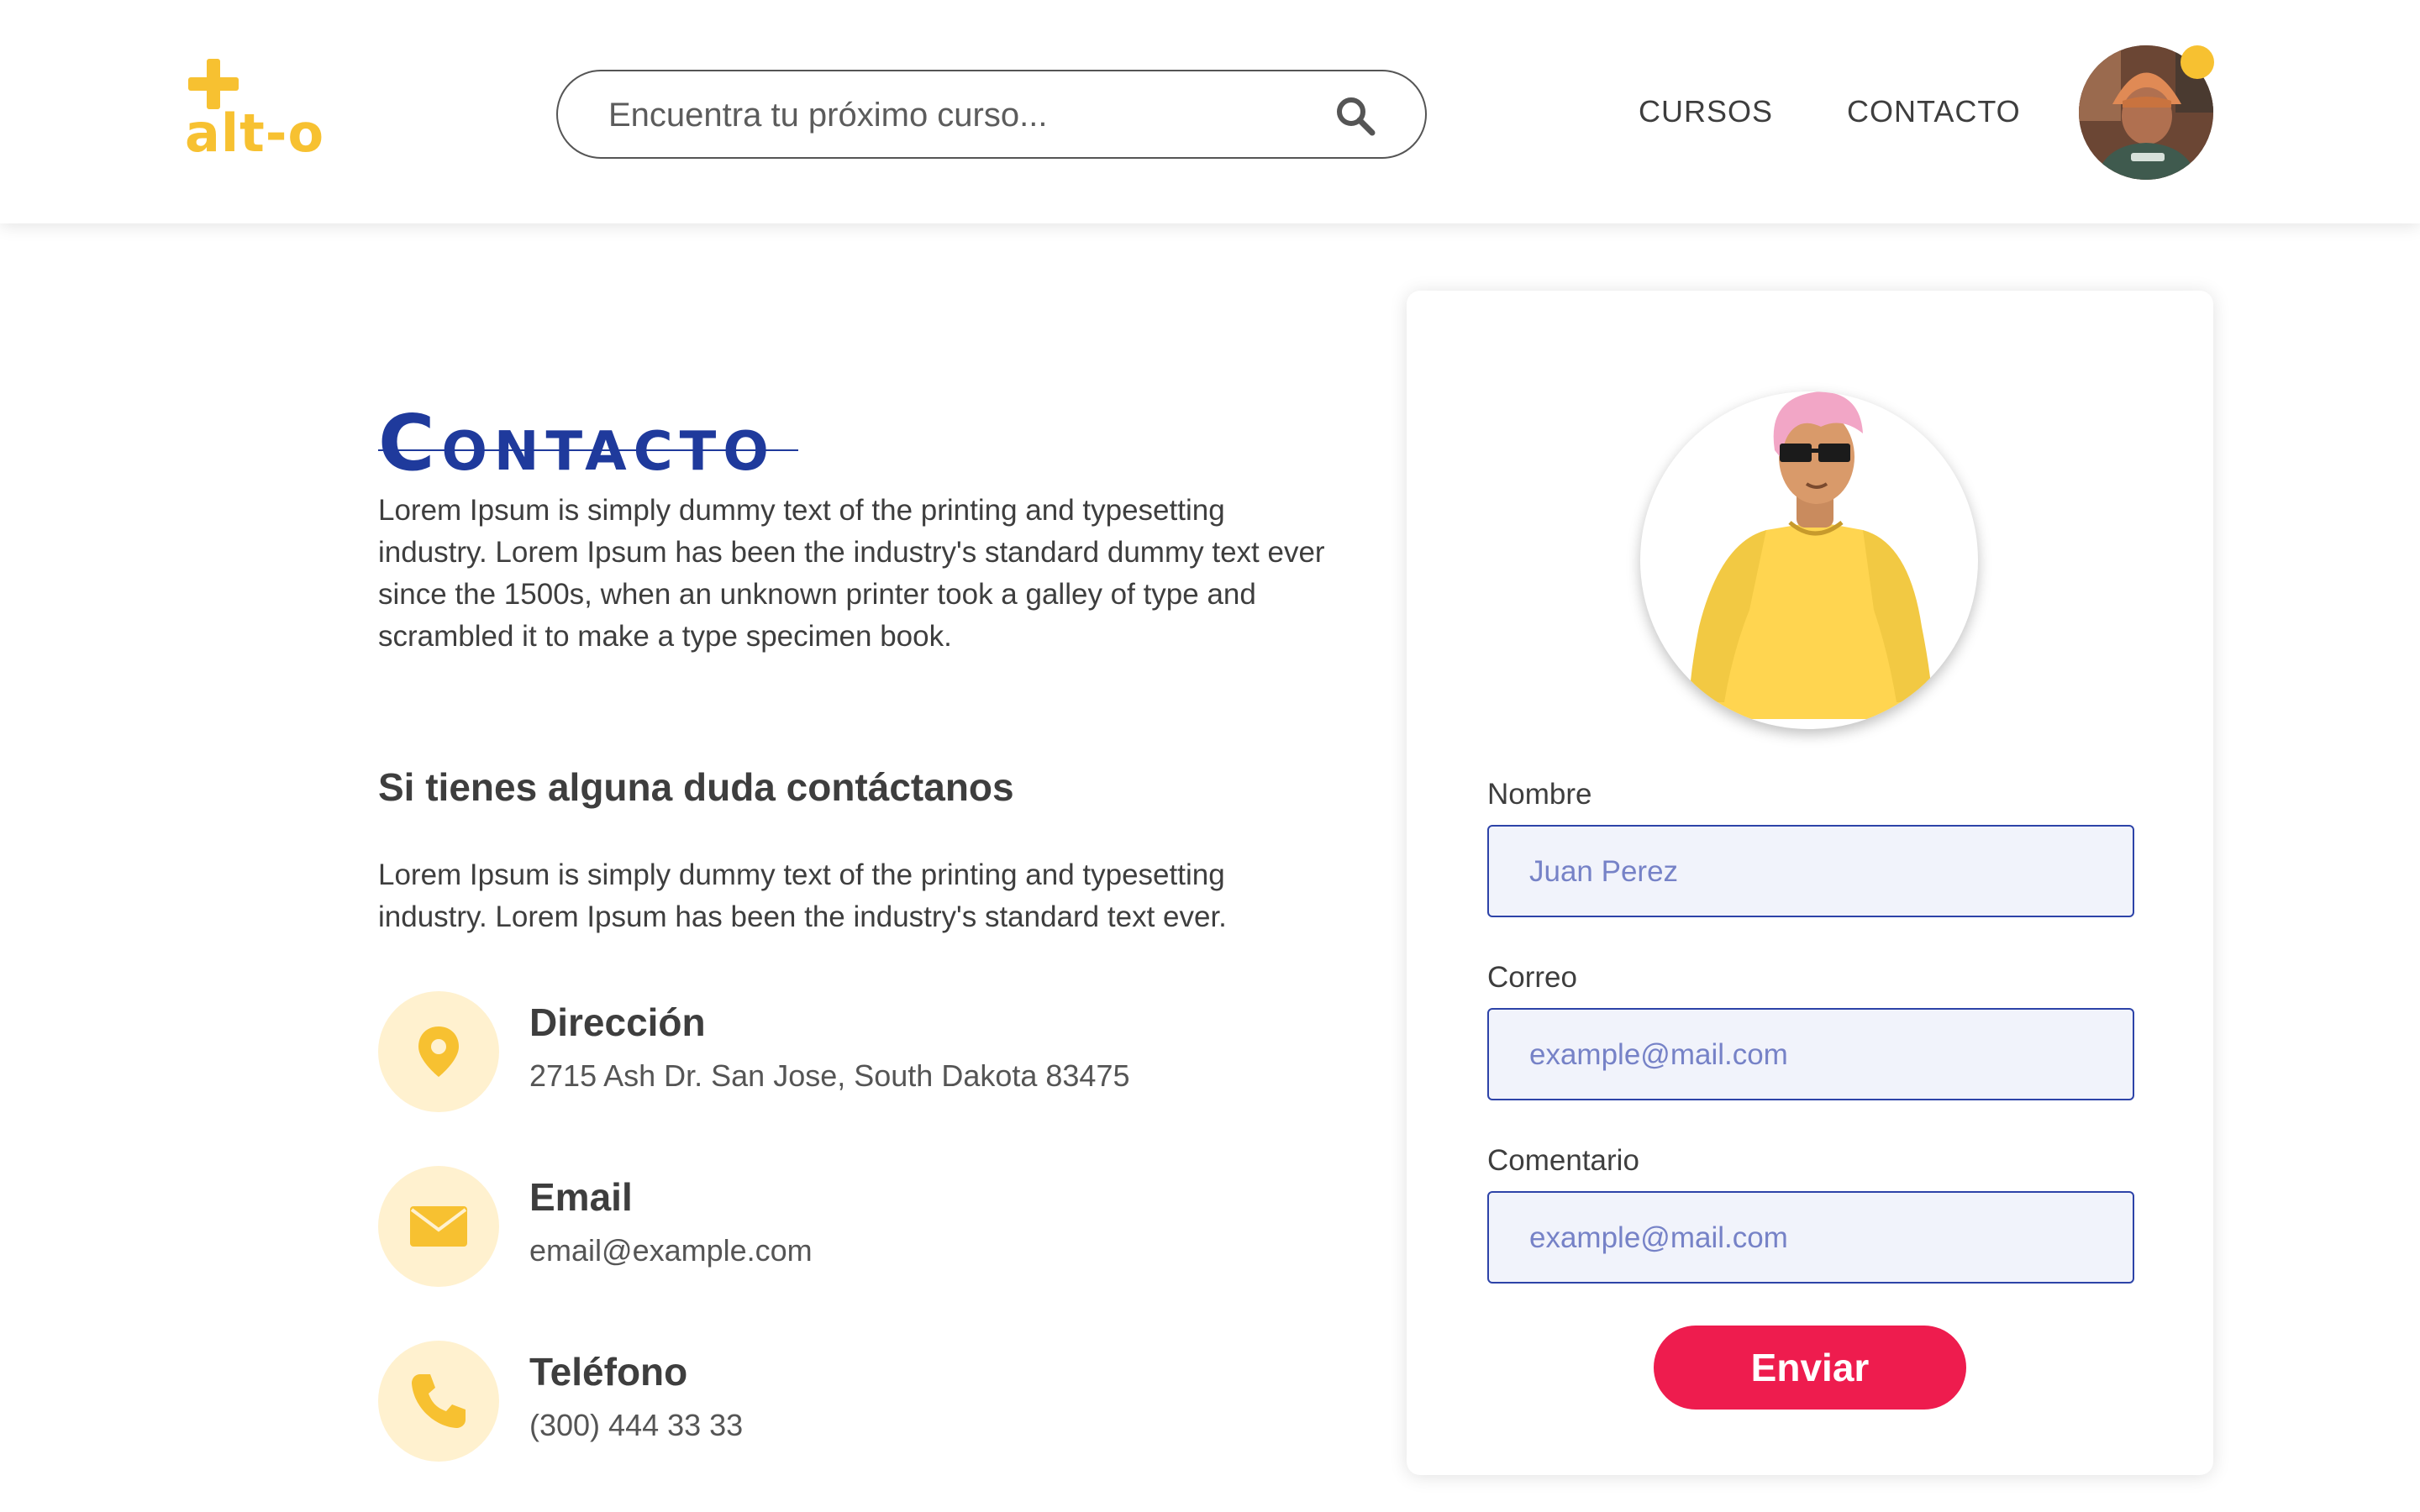  What do you see at coordinates (1563, 1160) in the screenshot?
I see `comentario-label: Comentario` at bounding box center [1563, 1160].